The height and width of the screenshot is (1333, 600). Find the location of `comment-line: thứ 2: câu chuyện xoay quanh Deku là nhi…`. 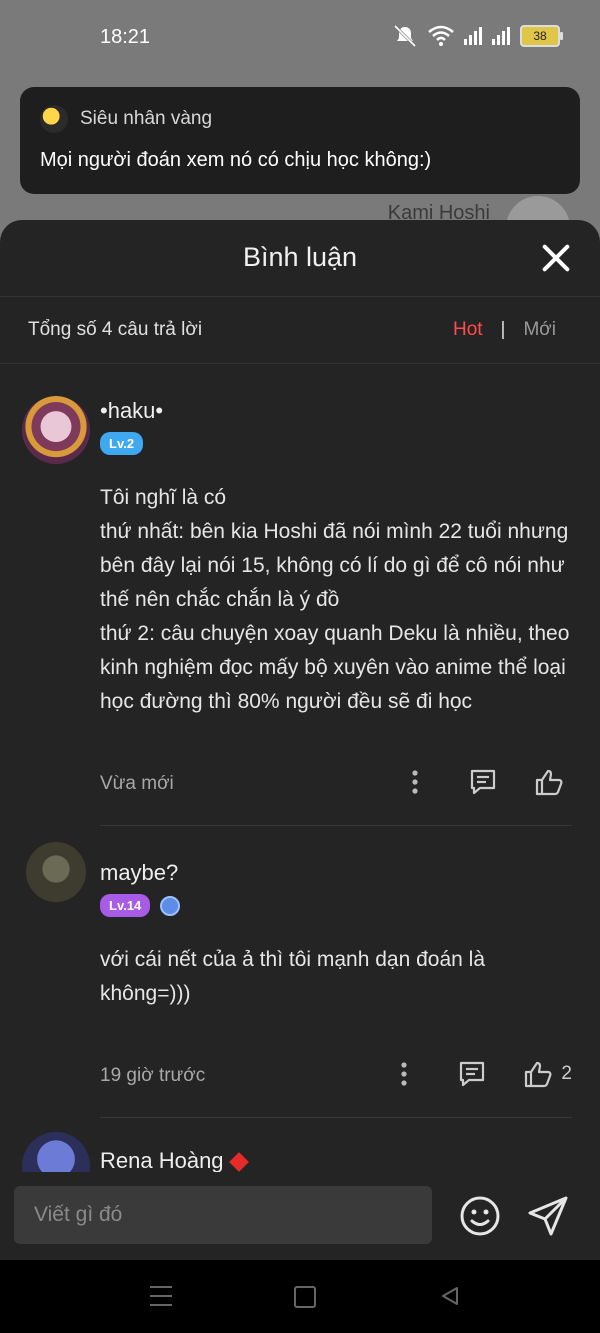

comment-line: thứ 2: câu chuyện xoay quanh Deku là nhi… is located at coordinates (335, 667).